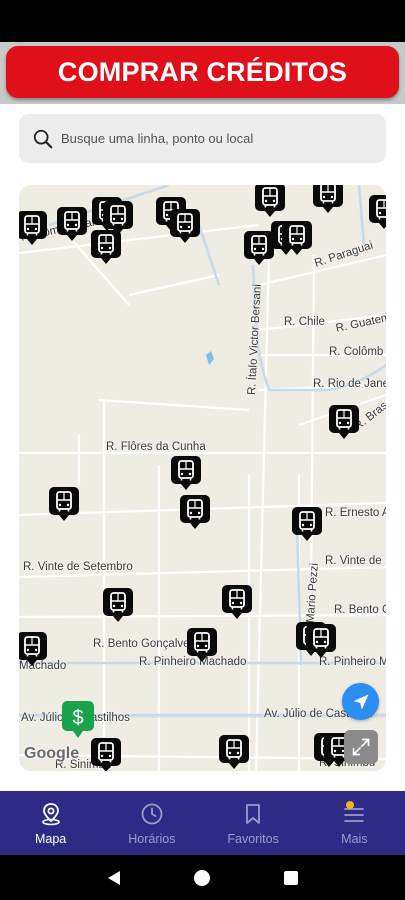  I want to click on expand-icon, so click(361, 747).